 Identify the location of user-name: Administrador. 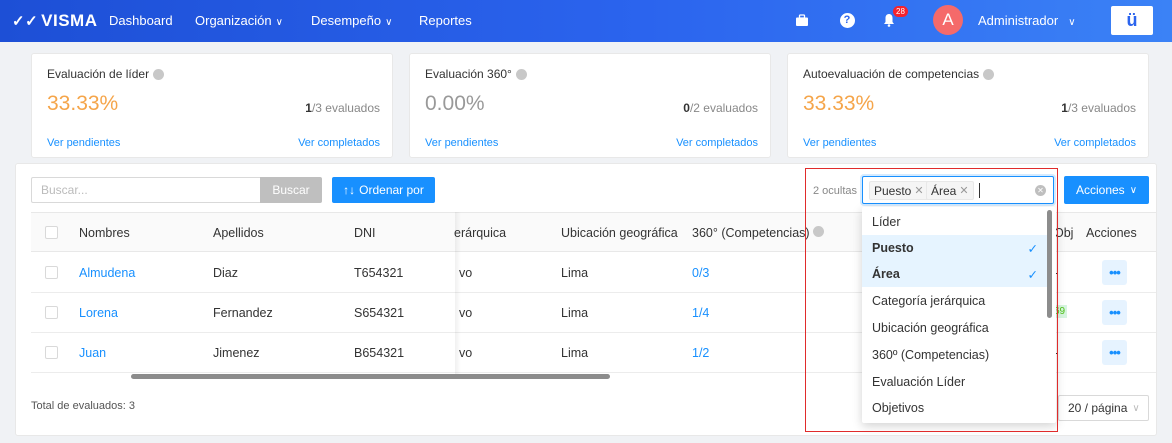
(1018, 20).